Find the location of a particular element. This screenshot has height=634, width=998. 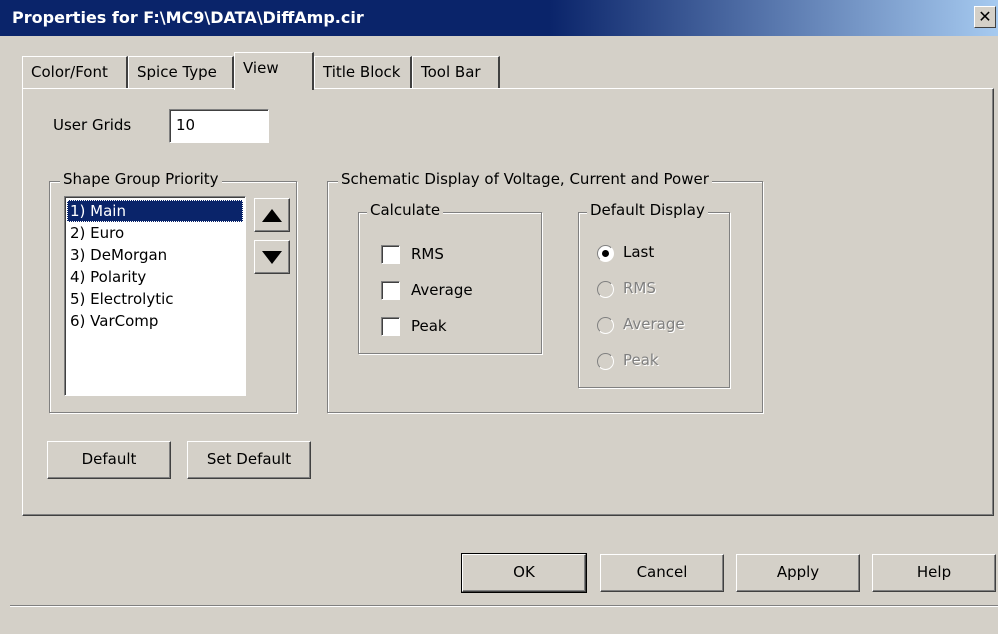

help-button-label: Help is located at coordinates (934, 572).